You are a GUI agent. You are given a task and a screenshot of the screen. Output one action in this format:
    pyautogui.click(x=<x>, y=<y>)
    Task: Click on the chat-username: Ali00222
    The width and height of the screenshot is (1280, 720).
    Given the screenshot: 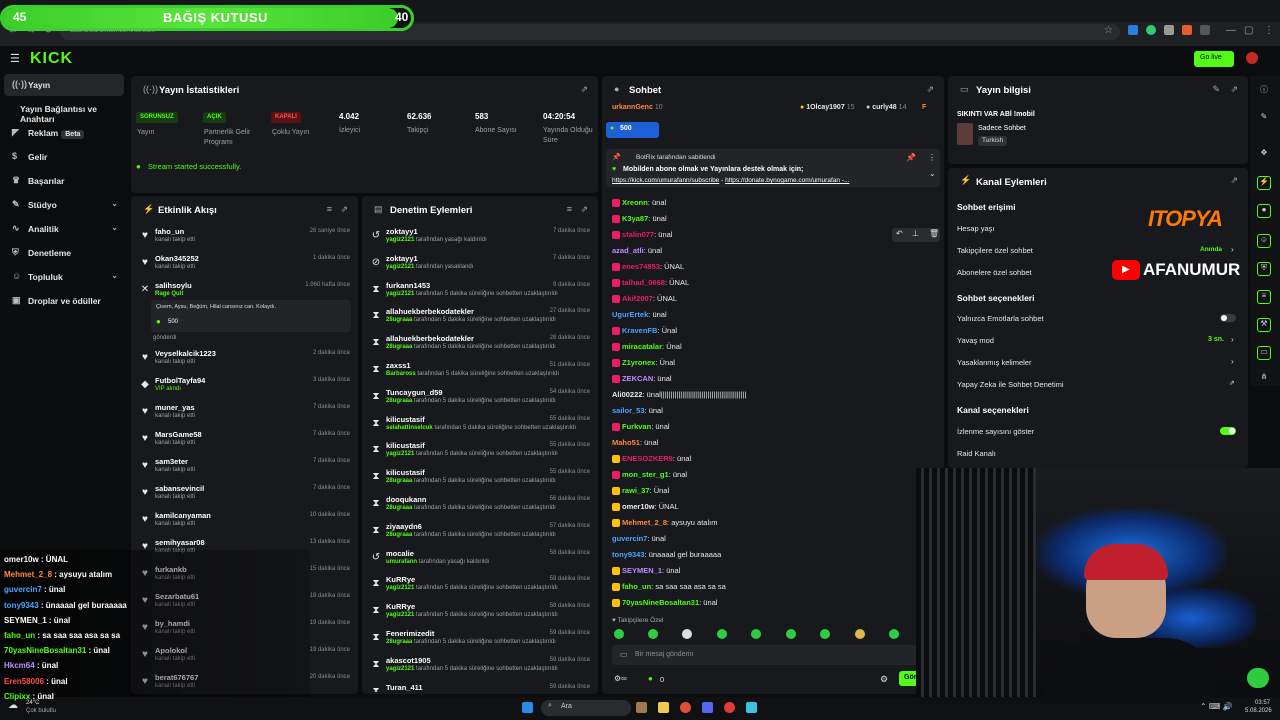 What is the action you would take?
    pyautogui.click(x=627, y=394)
    